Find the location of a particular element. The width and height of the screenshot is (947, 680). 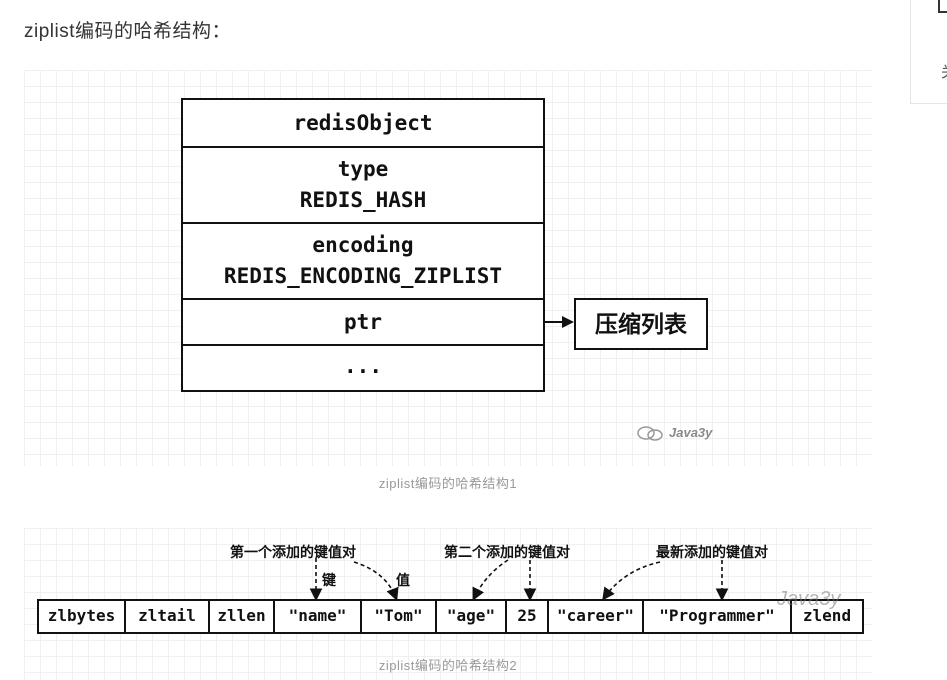

sidebar-fragment-text: 关 is located at coordinates (944, 71).